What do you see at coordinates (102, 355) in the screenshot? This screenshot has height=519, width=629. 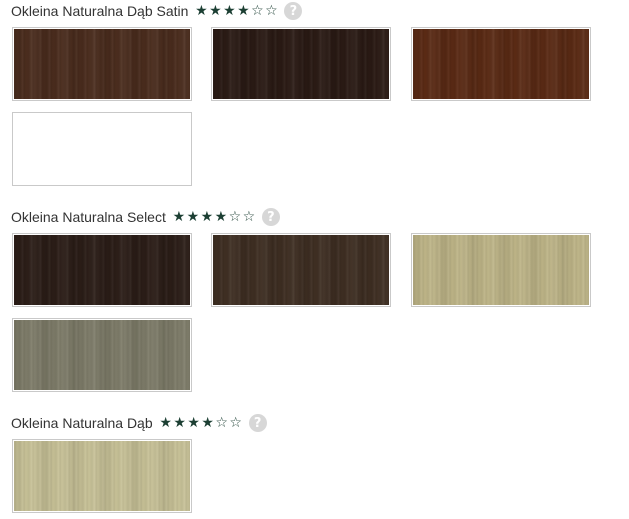 I see `swatch-select-grey` at bounding box center [102, 355].